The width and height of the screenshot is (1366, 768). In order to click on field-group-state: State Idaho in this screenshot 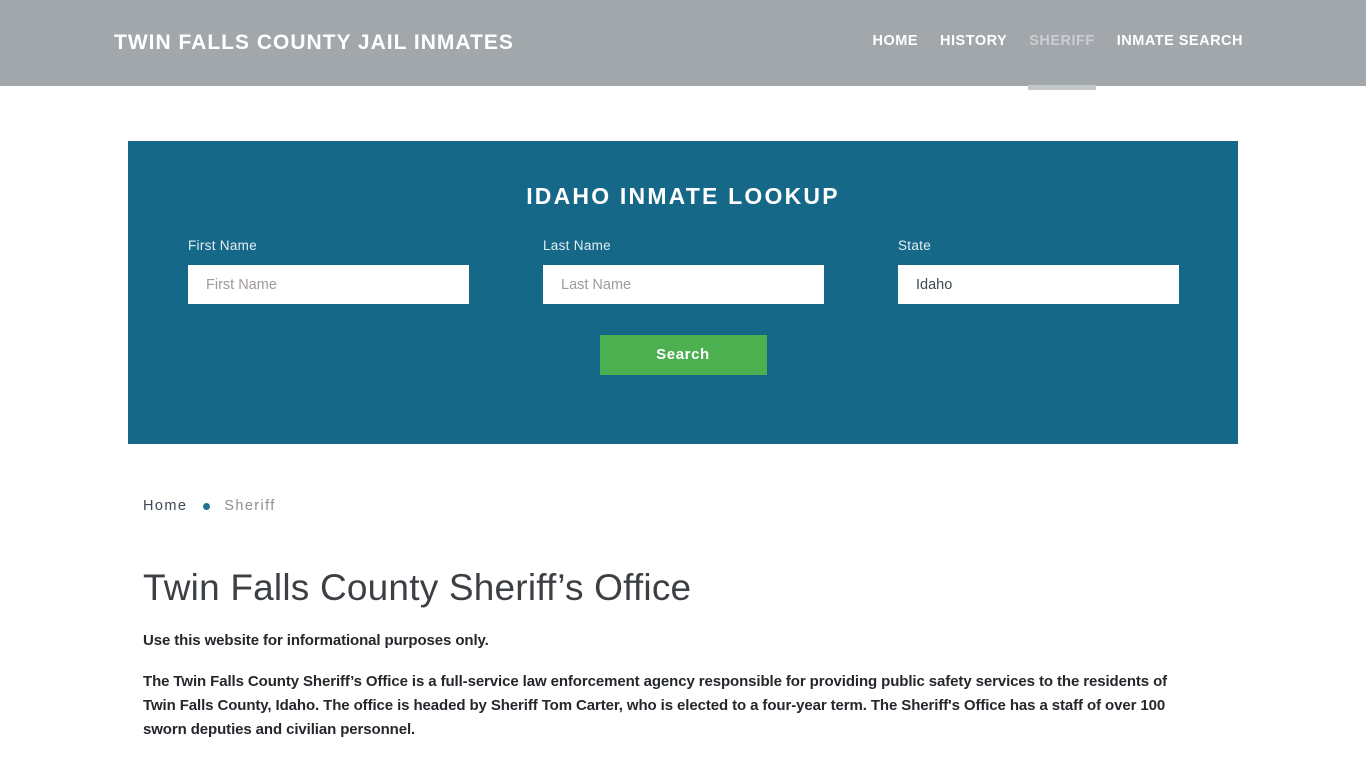, I will do `click(1038, 271)`.